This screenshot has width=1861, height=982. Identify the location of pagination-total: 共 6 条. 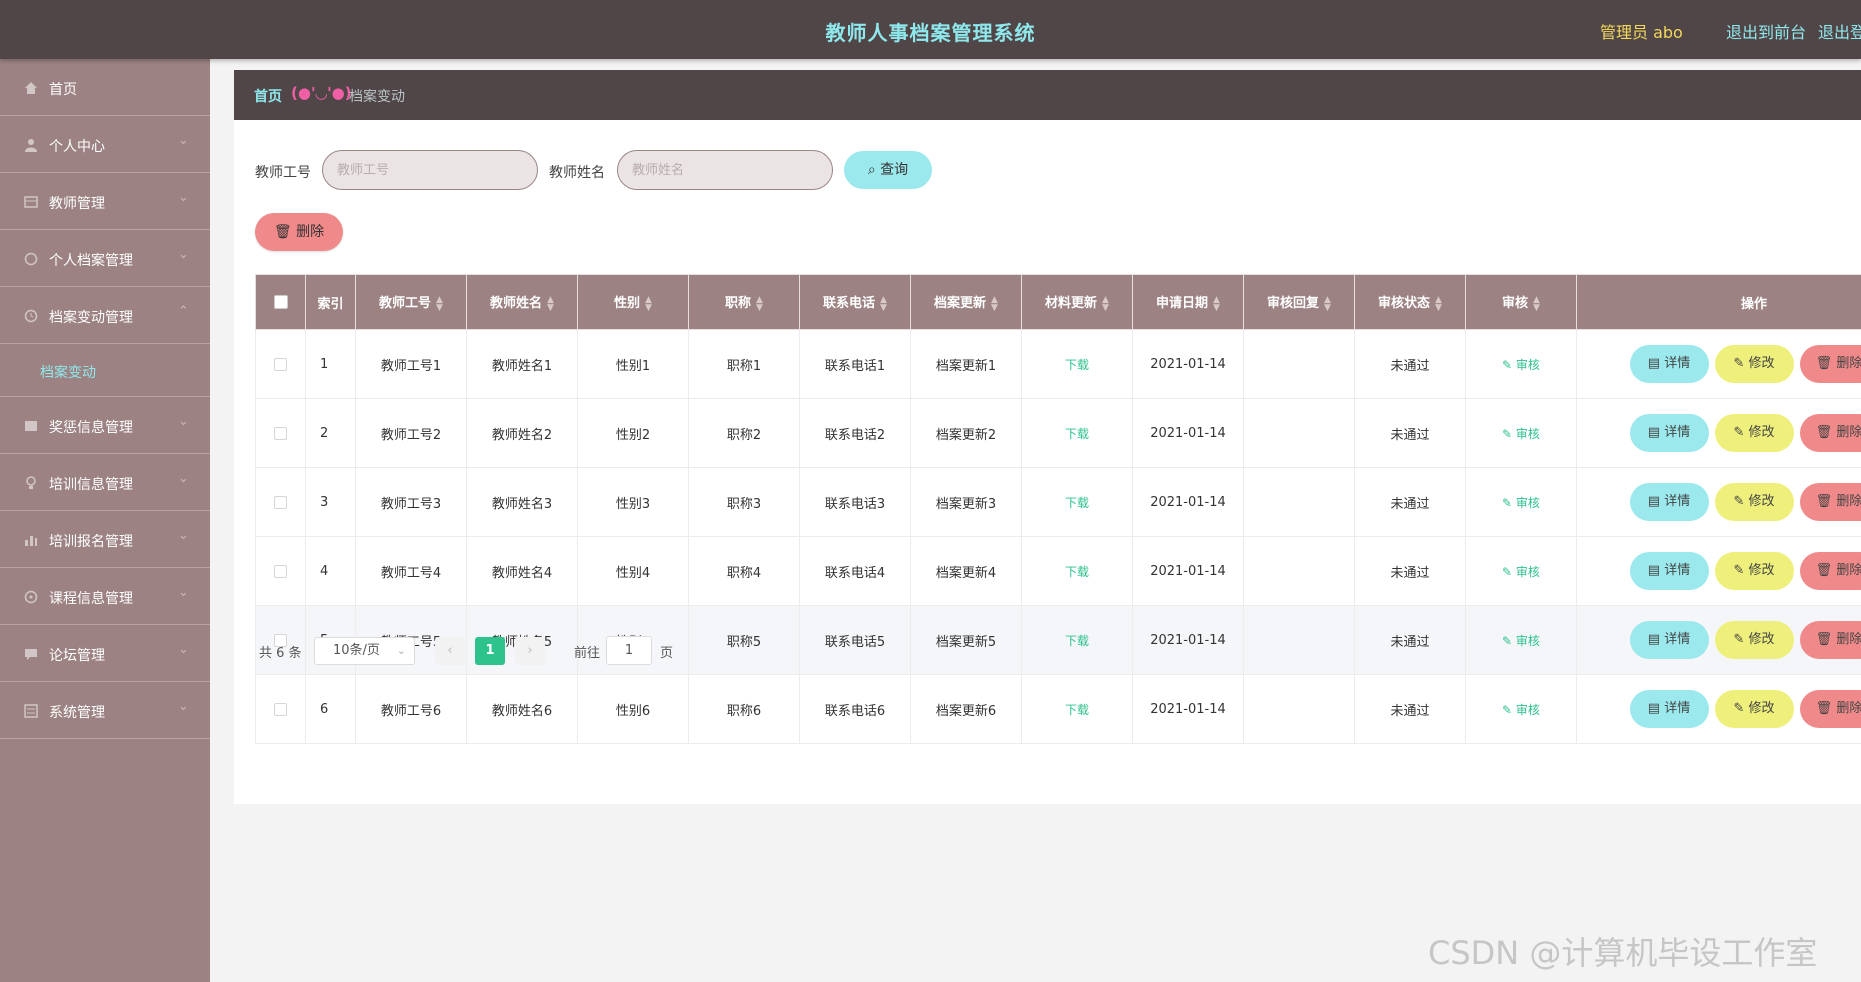
(280, 653).